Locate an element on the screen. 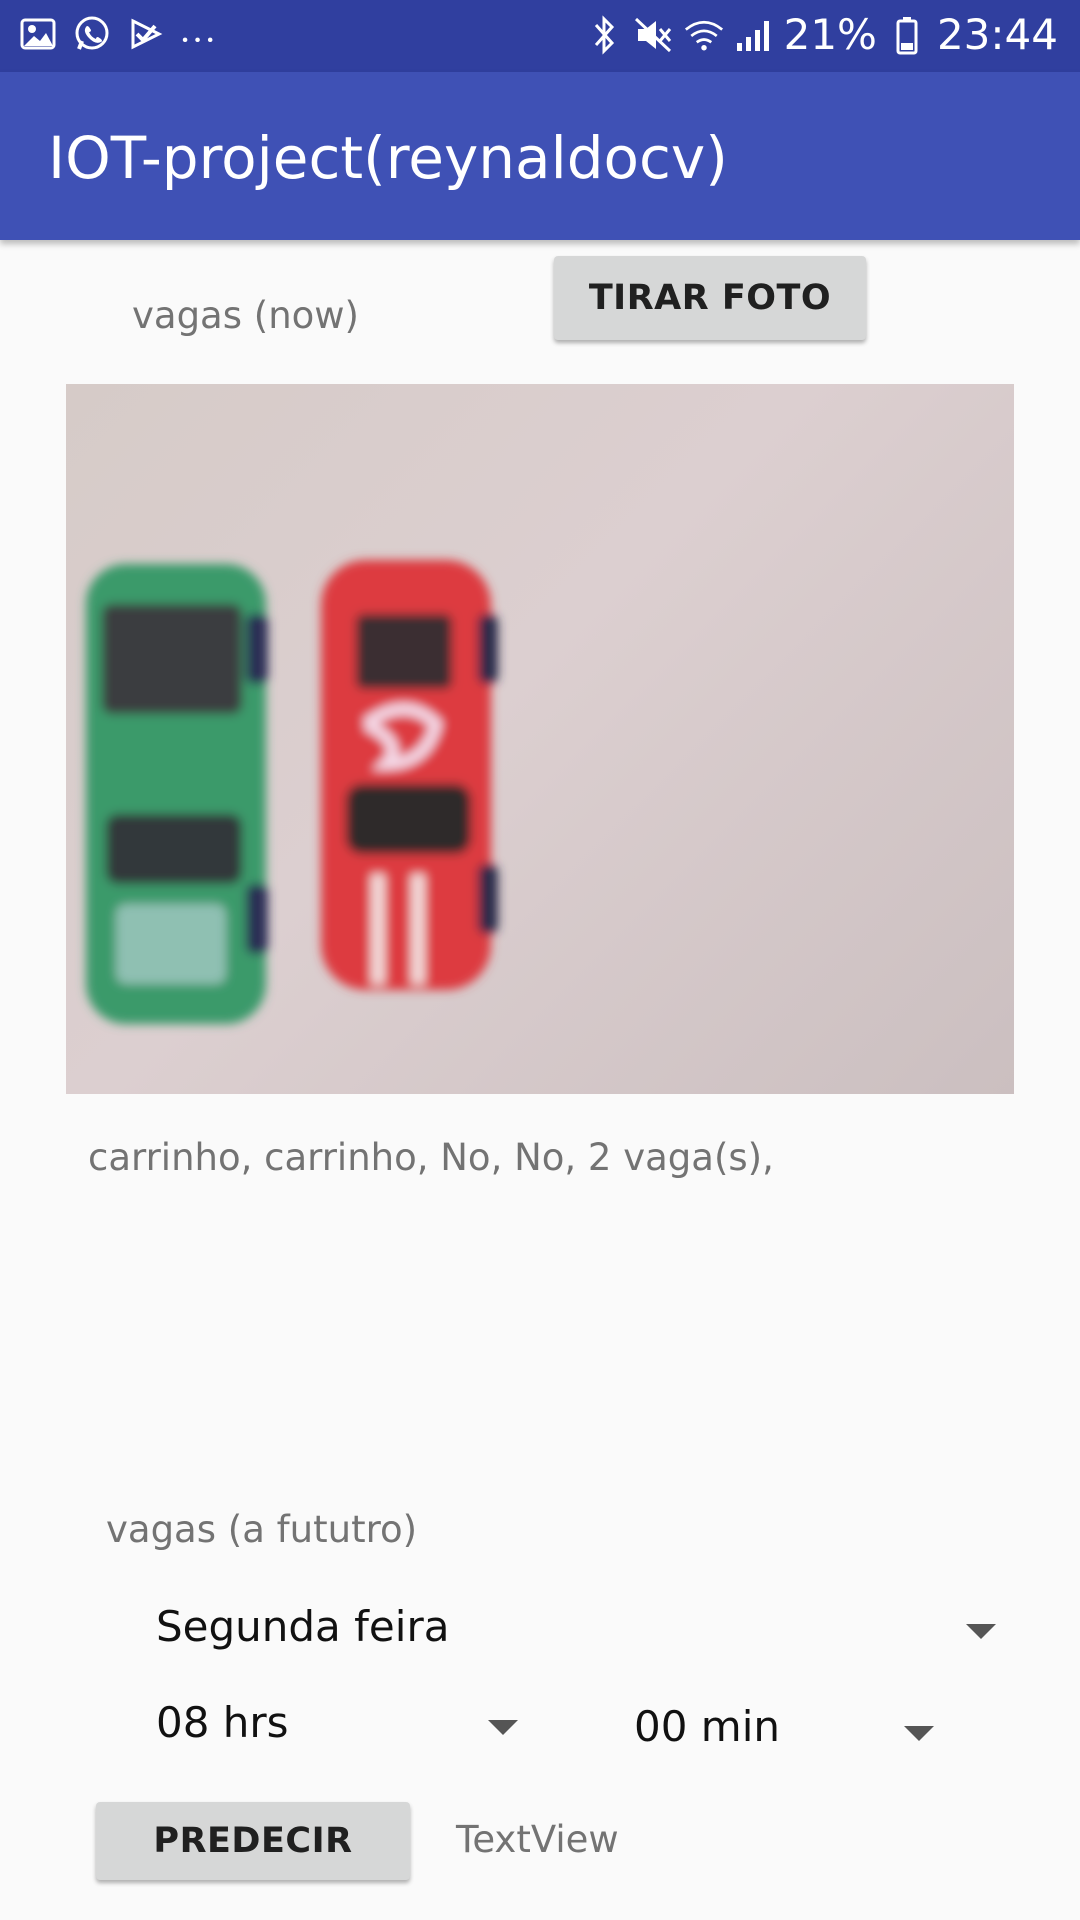 The image size is (1080, 1920). app-bar: IOT-project(reynaldocv) is located at coordinates (540, 156).